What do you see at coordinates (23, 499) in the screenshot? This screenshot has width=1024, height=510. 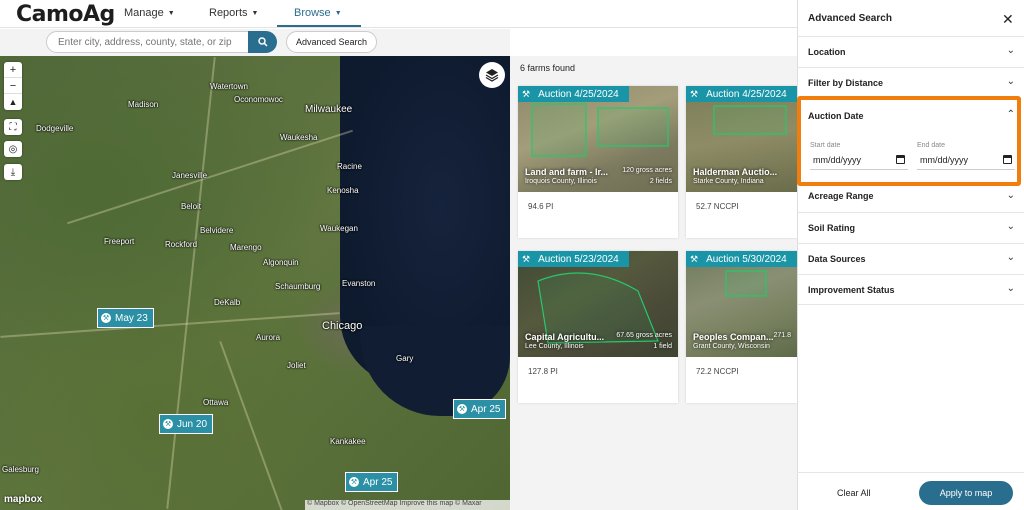 I see `mapbox-logo: mapbox` at bounding box center [23, 499].